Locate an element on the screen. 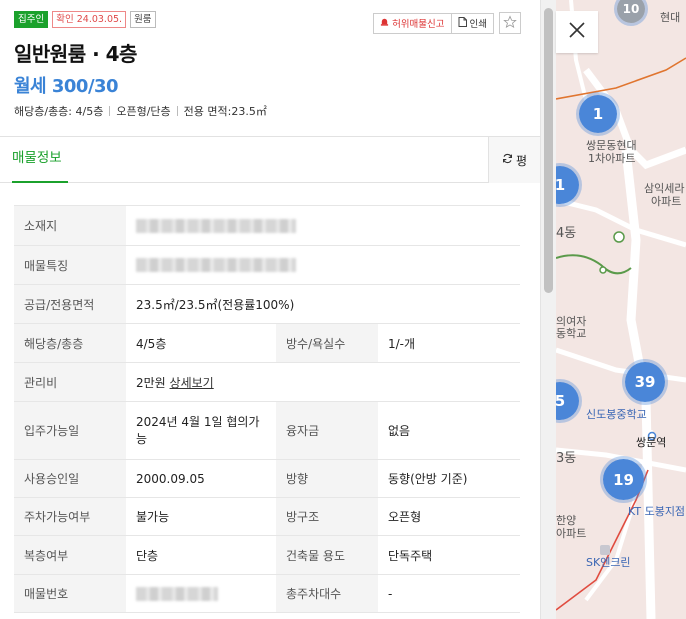  address-value is located at coordinates (323, 225).